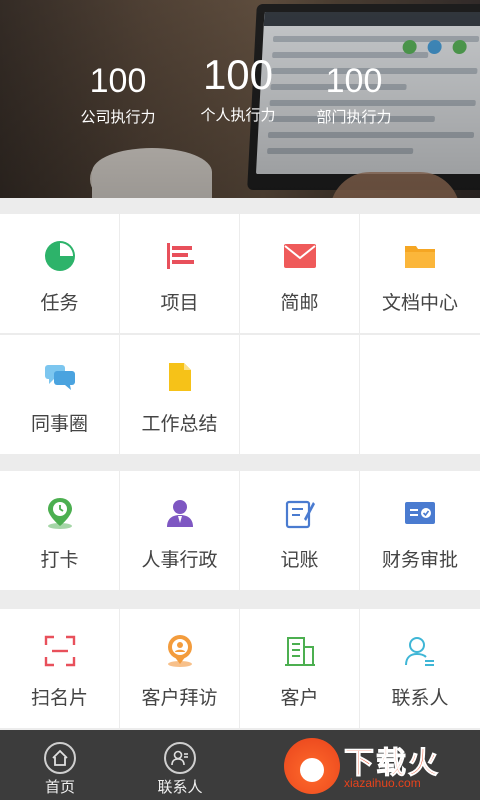  I want to click on chat-bubbles-icon, so click(59, 377).